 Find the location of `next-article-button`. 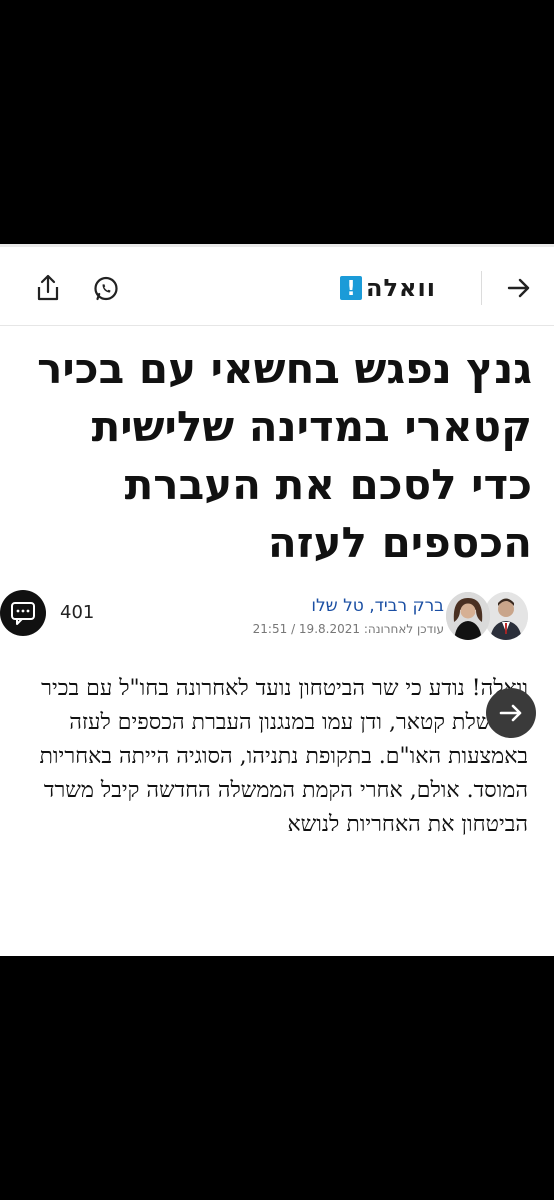

next-article-button is located at coordinates (511, 713).